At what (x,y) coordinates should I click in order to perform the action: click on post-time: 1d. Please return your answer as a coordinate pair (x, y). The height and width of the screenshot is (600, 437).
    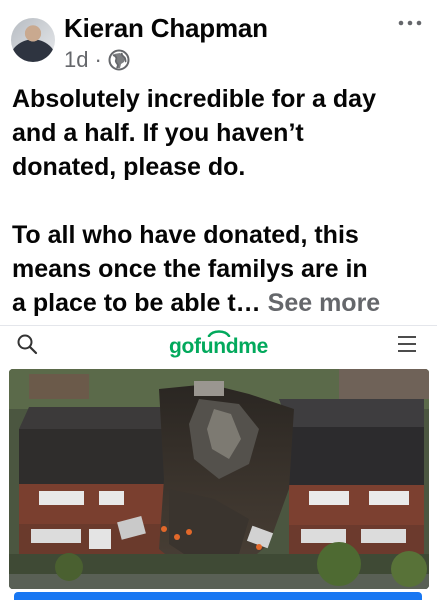
    Looking at the image, I should click on (76, 60).